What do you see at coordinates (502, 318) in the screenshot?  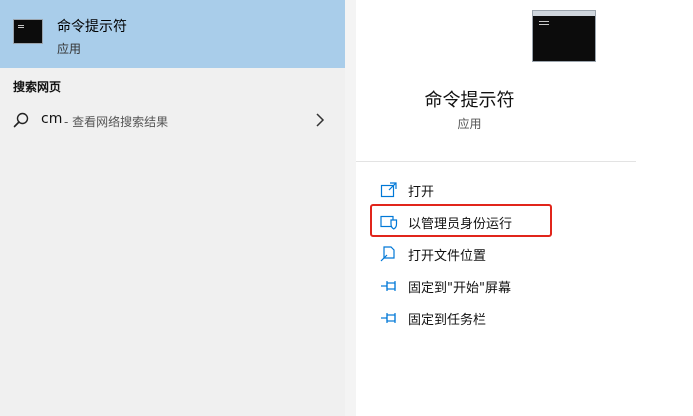 I see `action-pin-to-taskbar: 固定到任务栏` at bounding box center [502, 318].